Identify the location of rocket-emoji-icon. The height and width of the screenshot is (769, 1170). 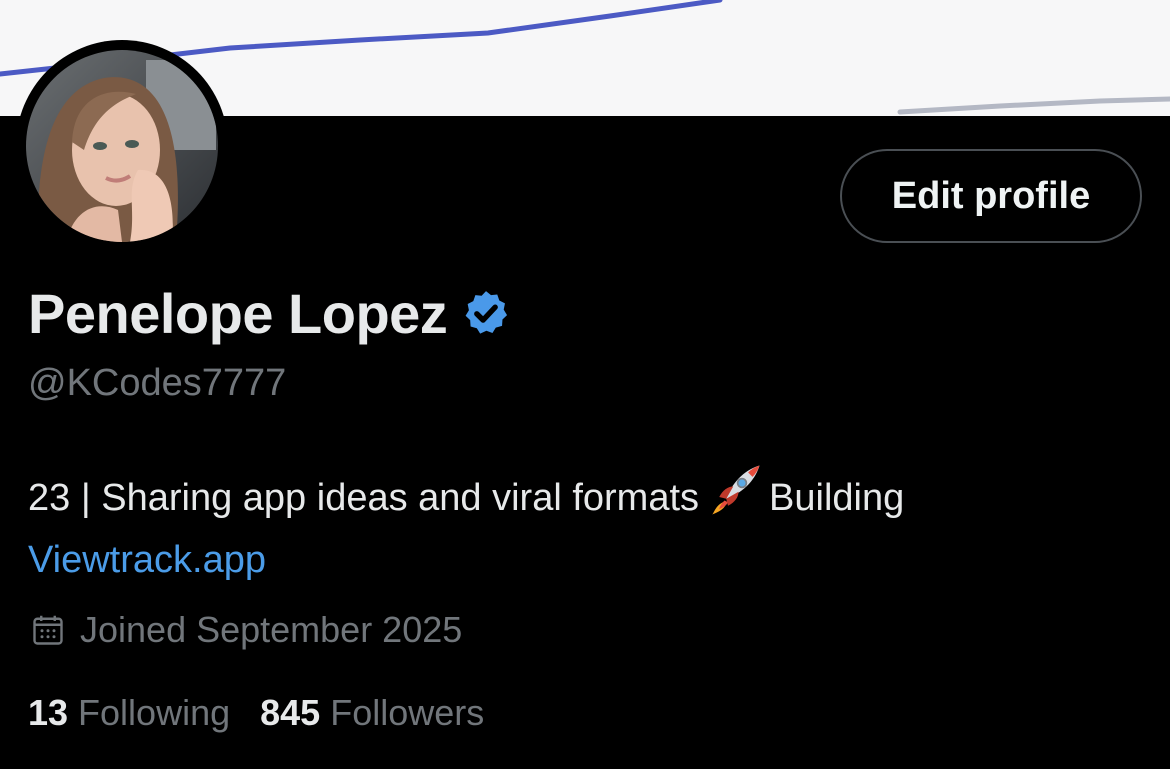
(736, 490).